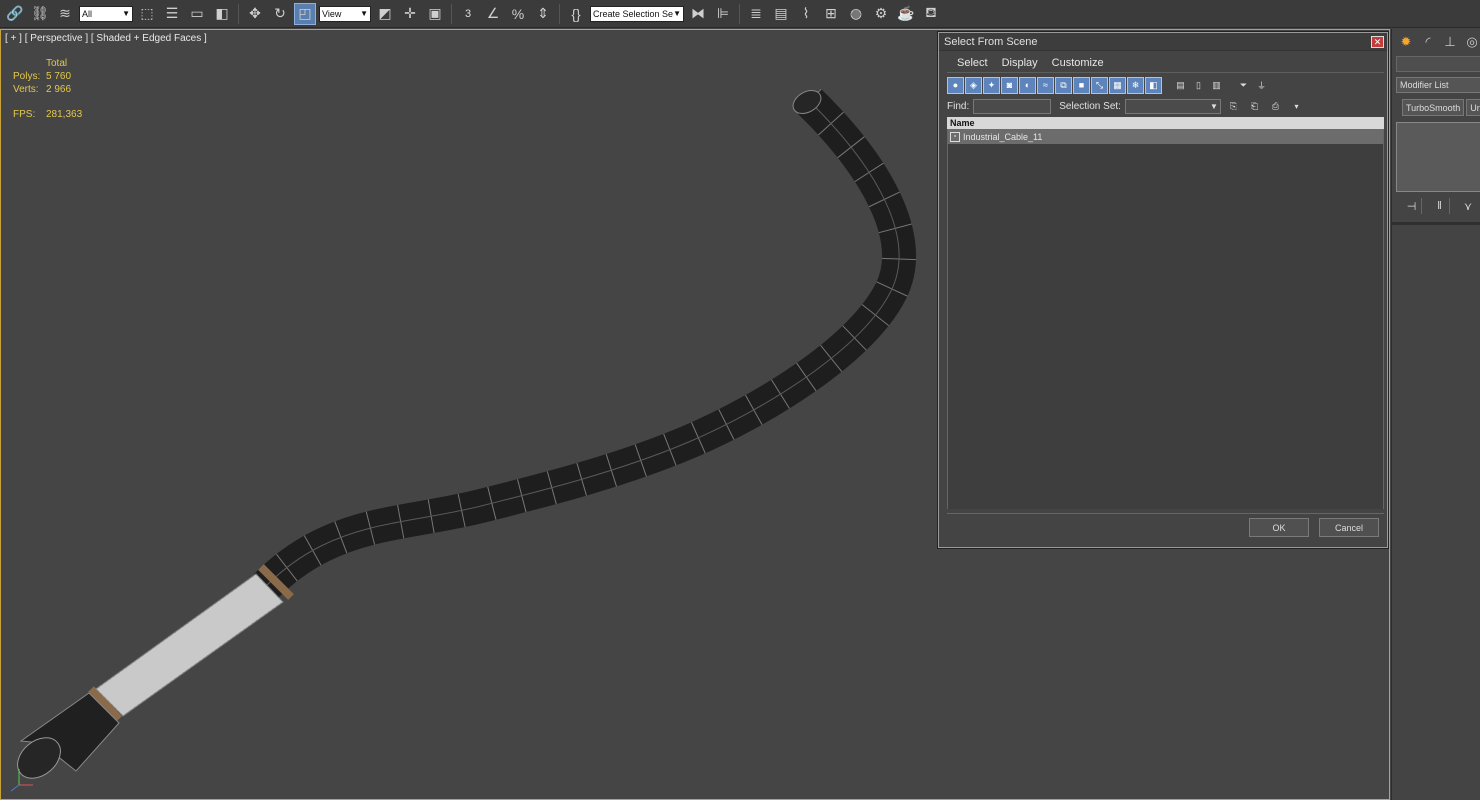 This screenshot has width=1480, height=800. I want to click on named-selection-dropdown: Create Selection Se ▼, so click(637, 13).